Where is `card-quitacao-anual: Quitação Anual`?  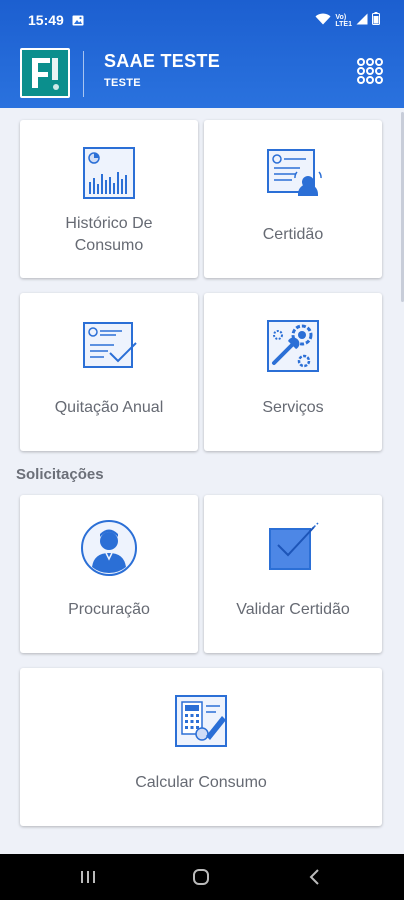 card-quitacao-anual: Quitação Anual is located at coordinates (109, 372).